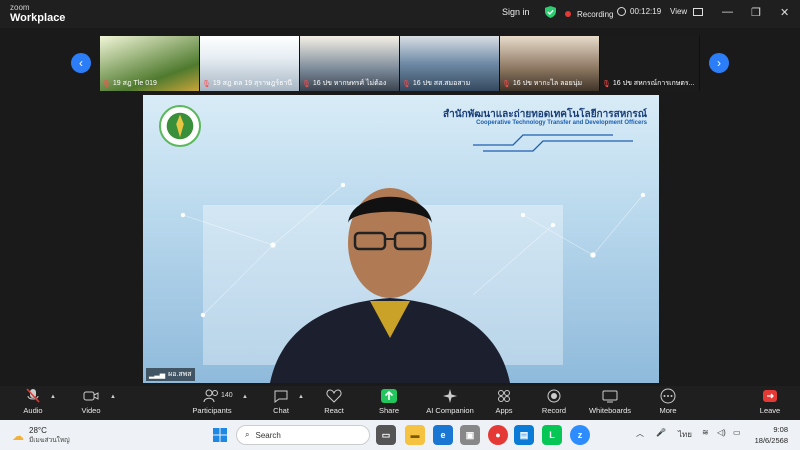 The image size is (800, 450). Describe the element at coordinates (220, 435) in the screenshot. I see `windows-start-icon` at that location.